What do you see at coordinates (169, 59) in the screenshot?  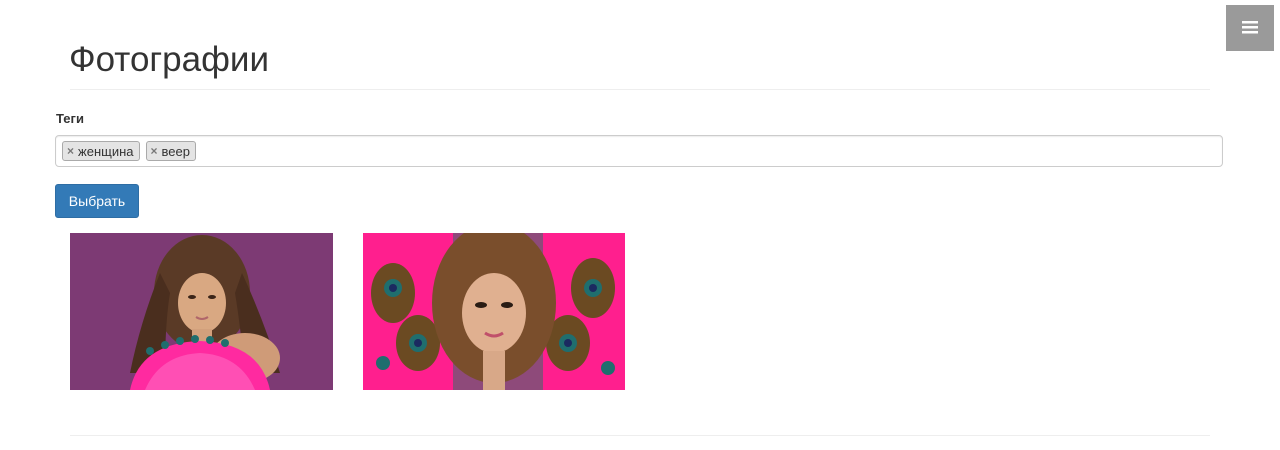 I see `page-title: Фотографии` at bounding box center [169, 59].